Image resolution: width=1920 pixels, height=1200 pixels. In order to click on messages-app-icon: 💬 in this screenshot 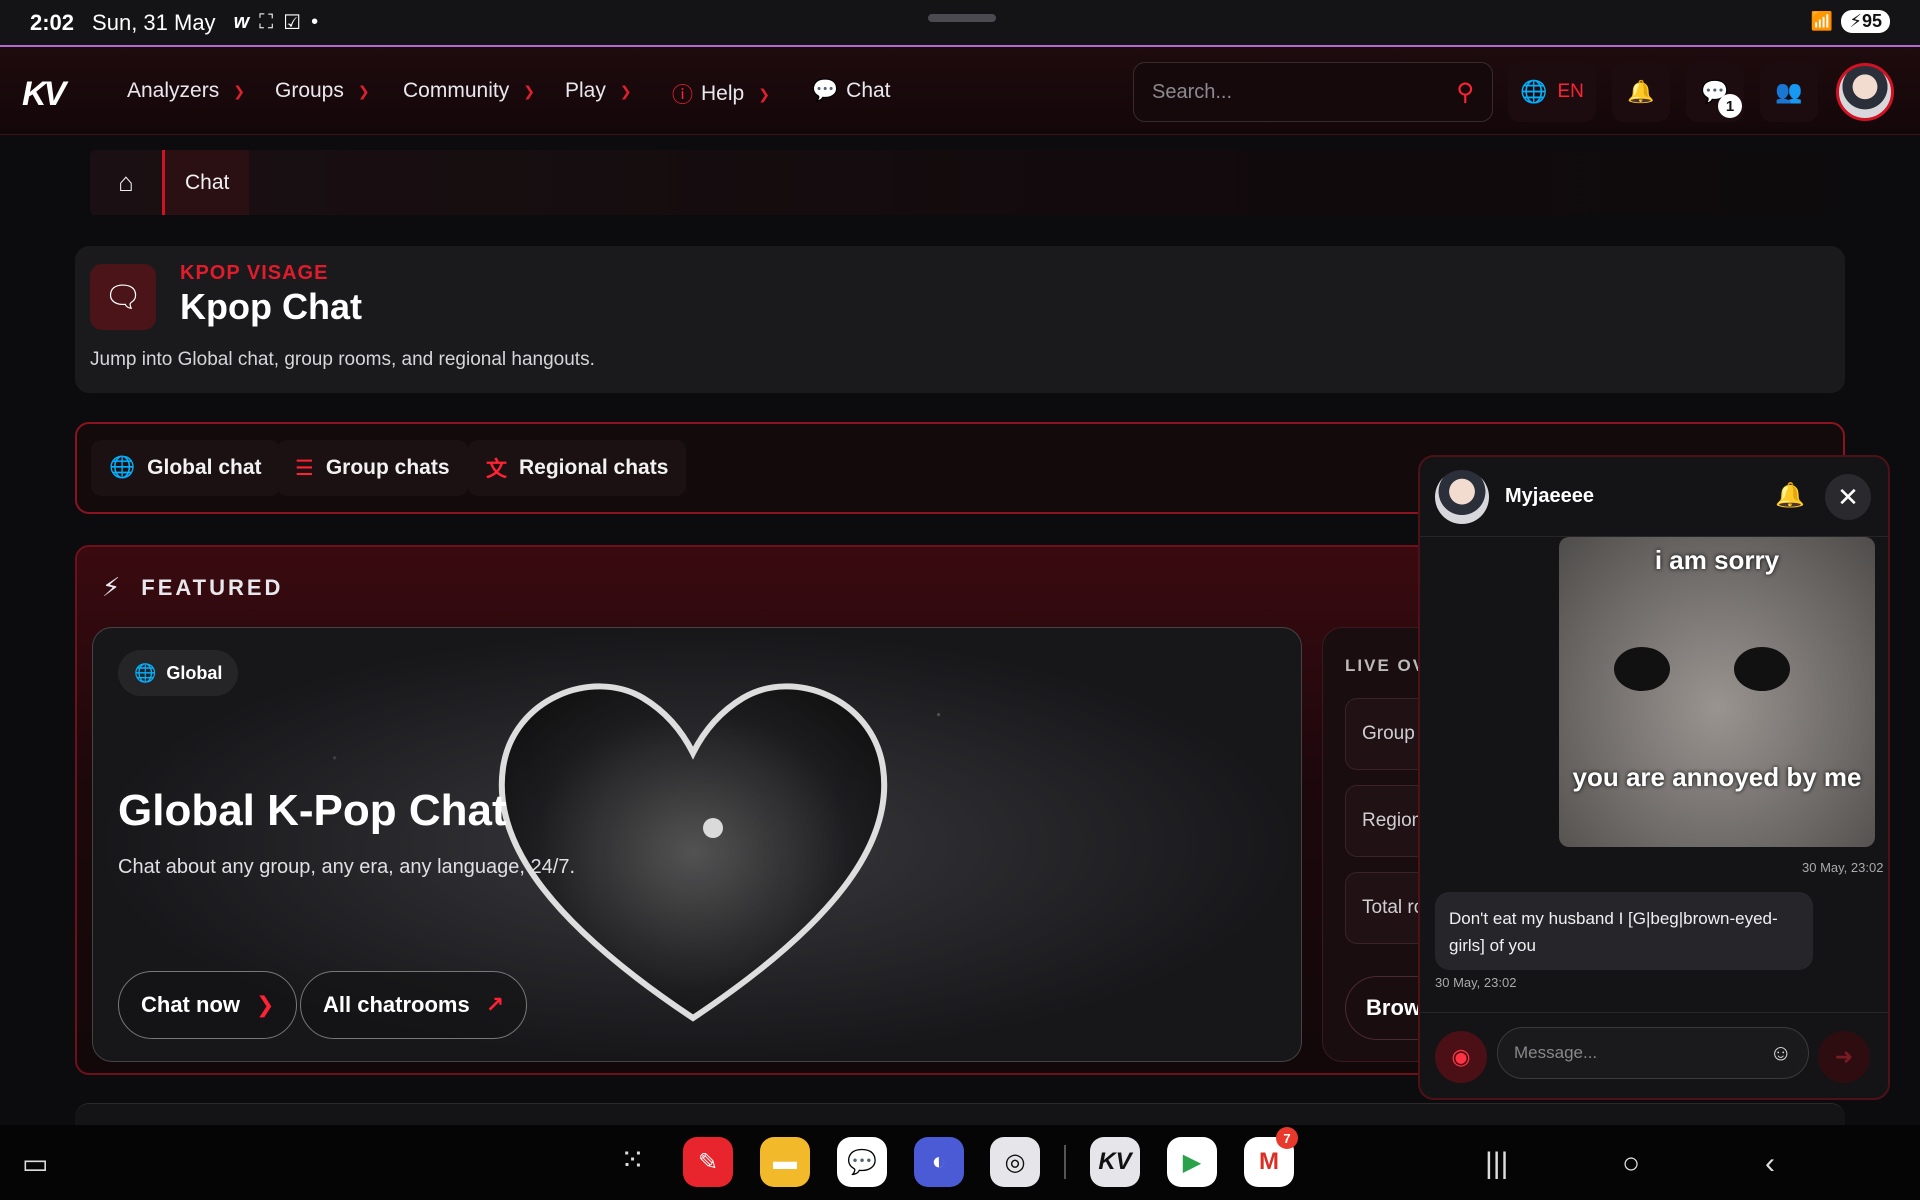, I will do `click(862, 1162)`.